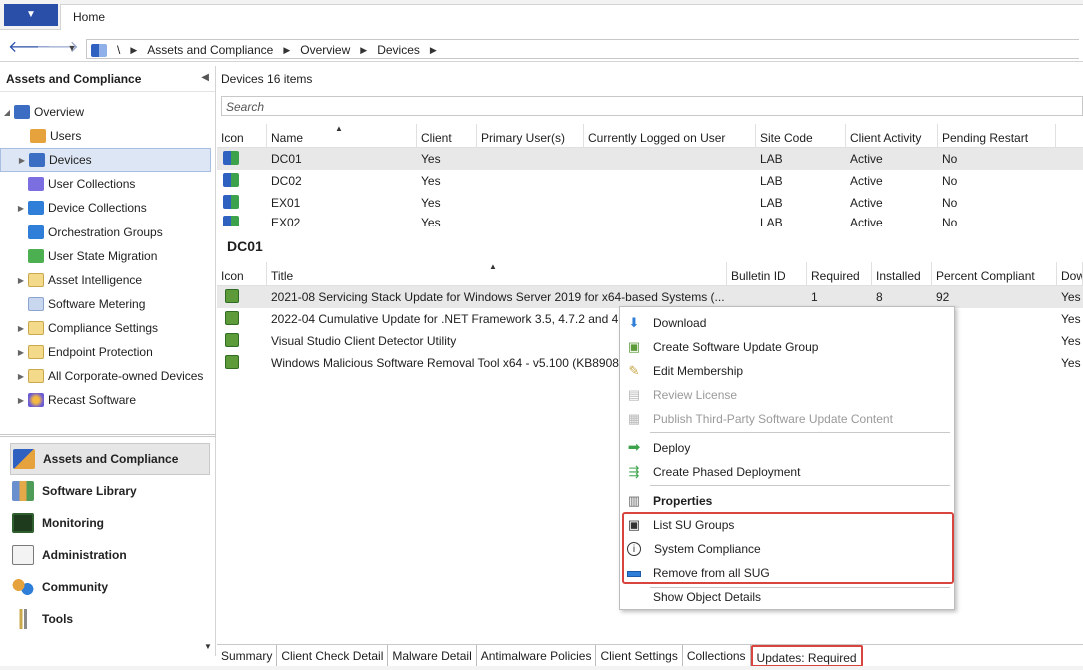 The image size is (1083, 670). What do you see at coordinates (787, 597) in the screenshot?
I see `menu-item-show-object-details: Show Object Details` at bounding box center [787, 597].